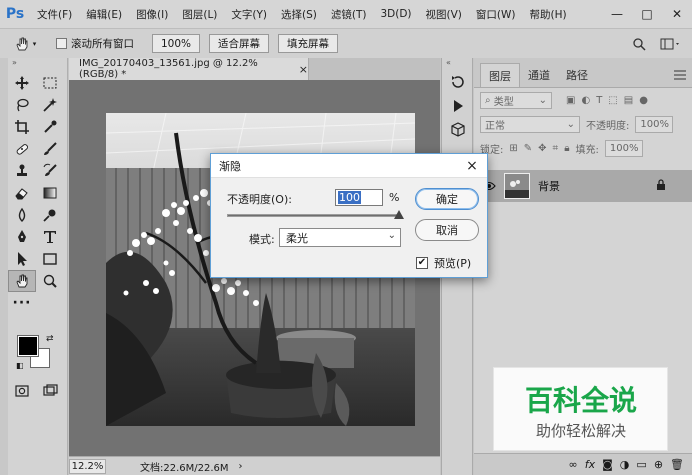 This screenshot has height=475, width=692. What do you see at coordinates (643, 100) in the screenshot?
I see `filter-toggle-icon: ●` at bounding box center [643, 100].